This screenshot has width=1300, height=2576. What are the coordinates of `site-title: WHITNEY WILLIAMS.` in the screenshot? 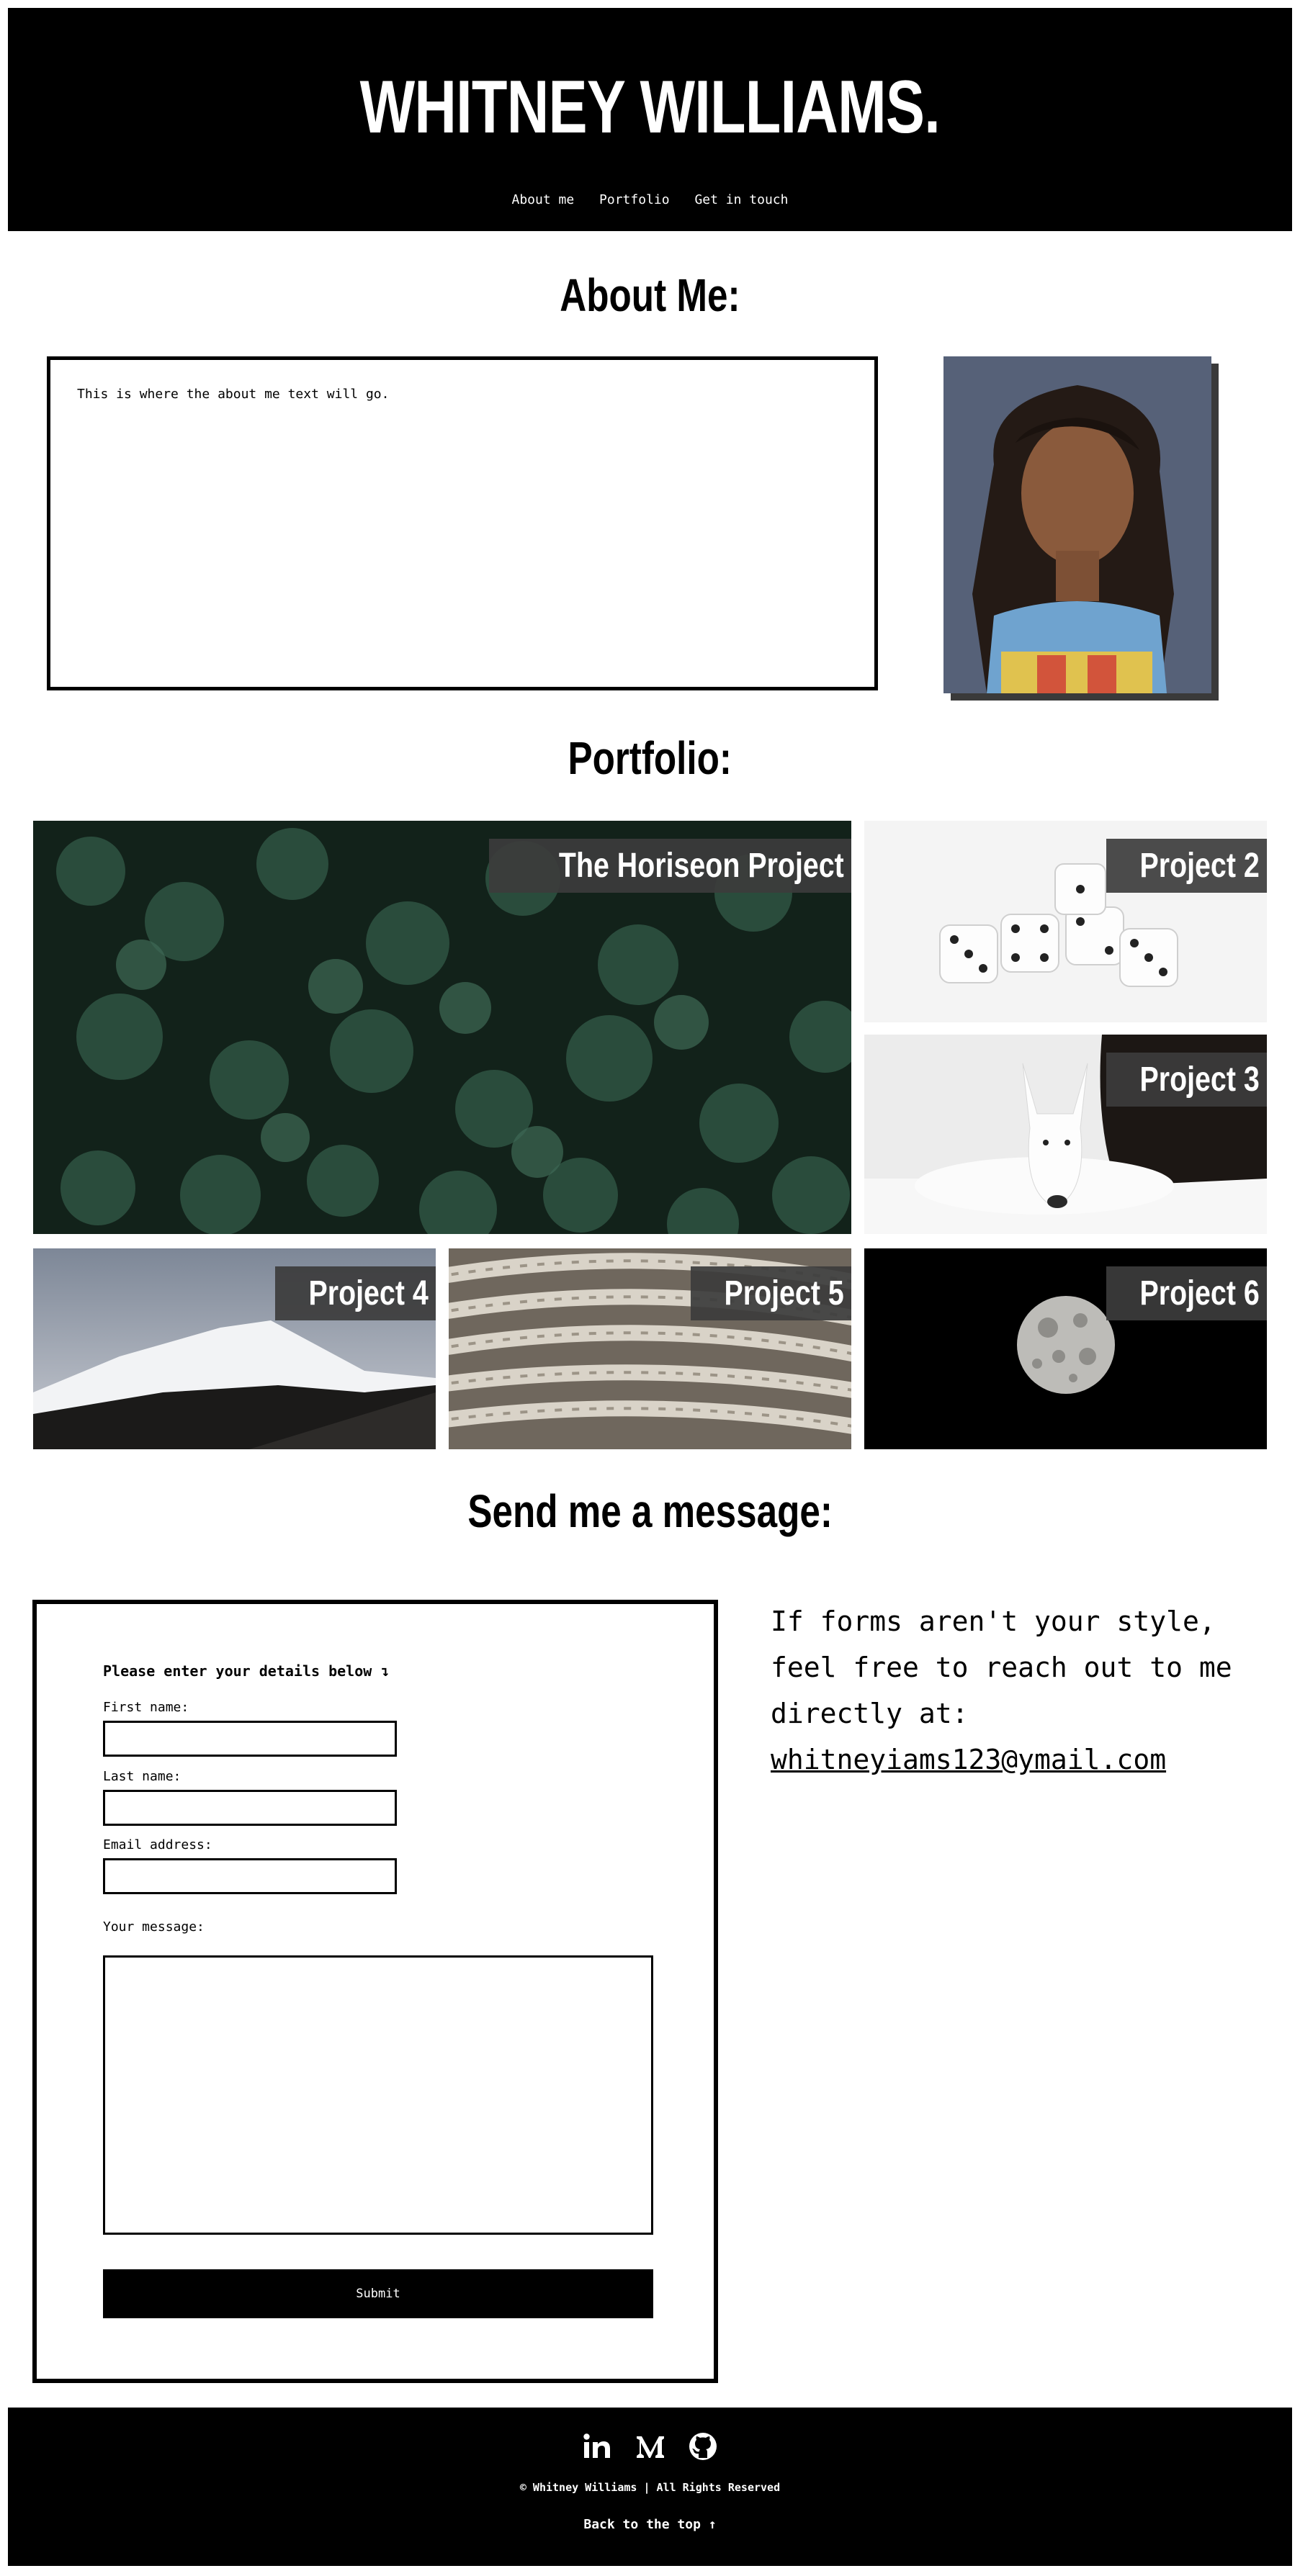 It's located at (650, 108).